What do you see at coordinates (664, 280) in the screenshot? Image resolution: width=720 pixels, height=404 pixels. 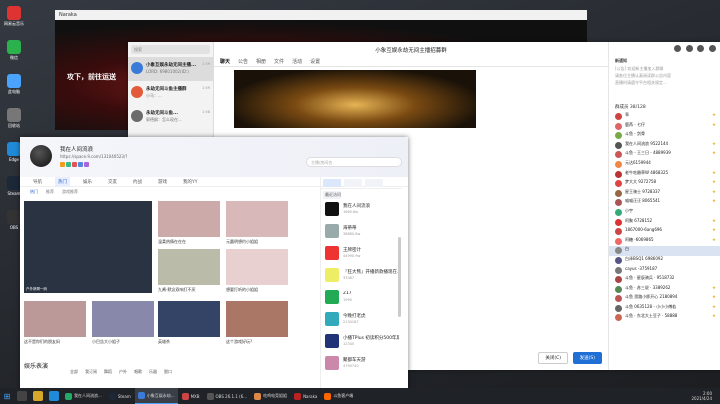 I see `member-item: 斗鱼 · 星辰骑兵 · 9518732` at bounding box center [664, 280].